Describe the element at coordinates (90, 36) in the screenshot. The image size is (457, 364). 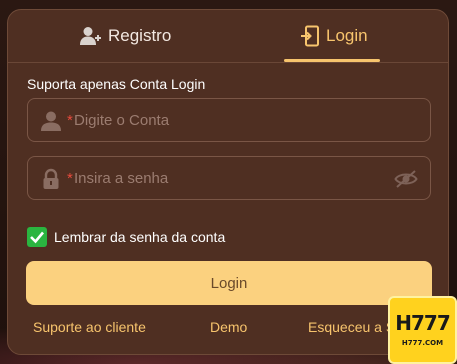
I see `user-plus-icon` at that location.